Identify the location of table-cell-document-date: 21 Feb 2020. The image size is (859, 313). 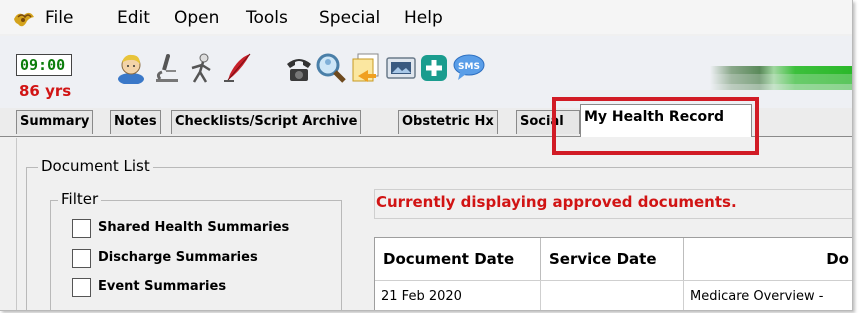
(458, 295).